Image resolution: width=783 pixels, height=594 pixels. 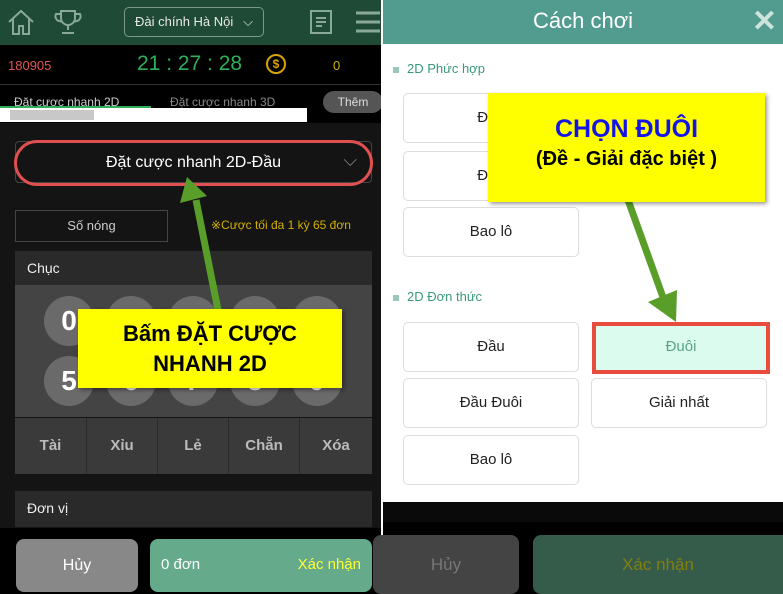 I want to click on instruction-callout: CHỌN ĐUÔI (Đề - Giải đặc biệt ), so click(x=626, y=147).